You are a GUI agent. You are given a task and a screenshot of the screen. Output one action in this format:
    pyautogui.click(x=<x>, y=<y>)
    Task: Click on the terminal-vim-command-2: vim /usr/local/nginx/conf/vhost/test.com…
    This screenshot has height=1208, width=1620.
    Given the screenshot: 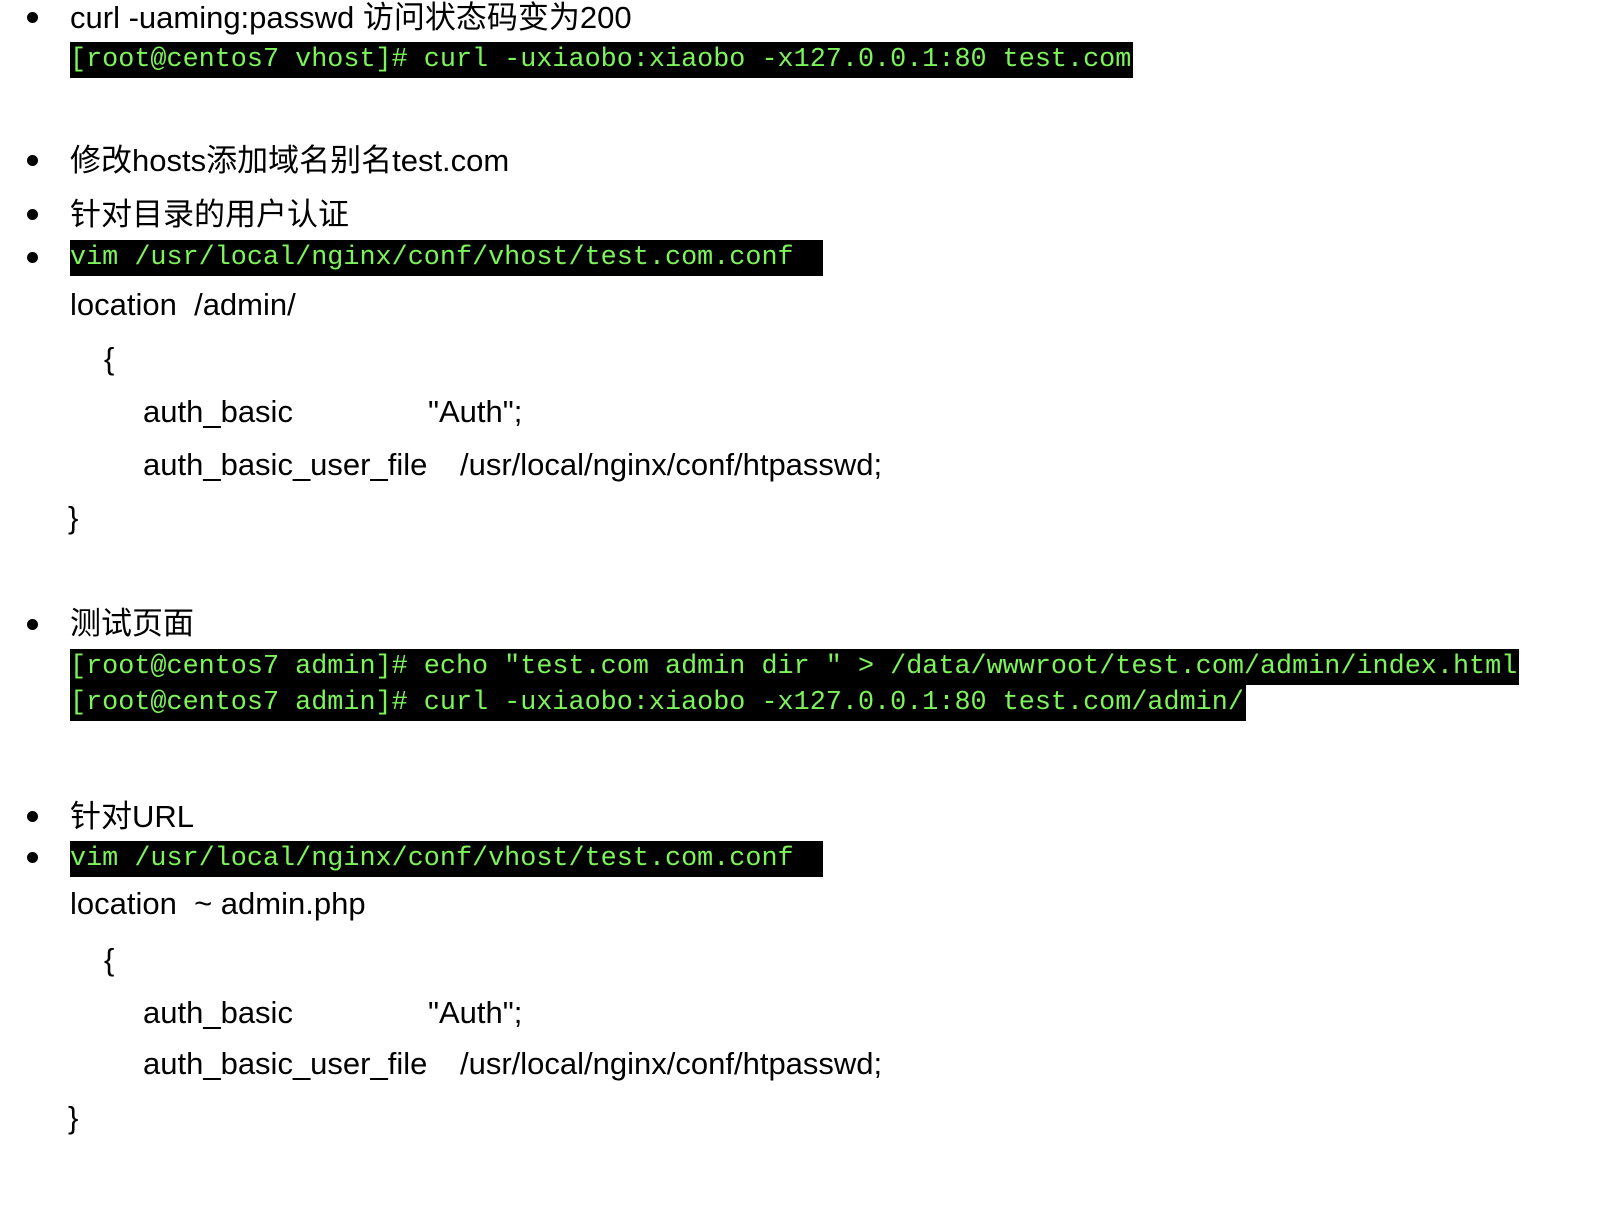 What is the action you would take?
    pyautogui.click(x=446, y=859)
    